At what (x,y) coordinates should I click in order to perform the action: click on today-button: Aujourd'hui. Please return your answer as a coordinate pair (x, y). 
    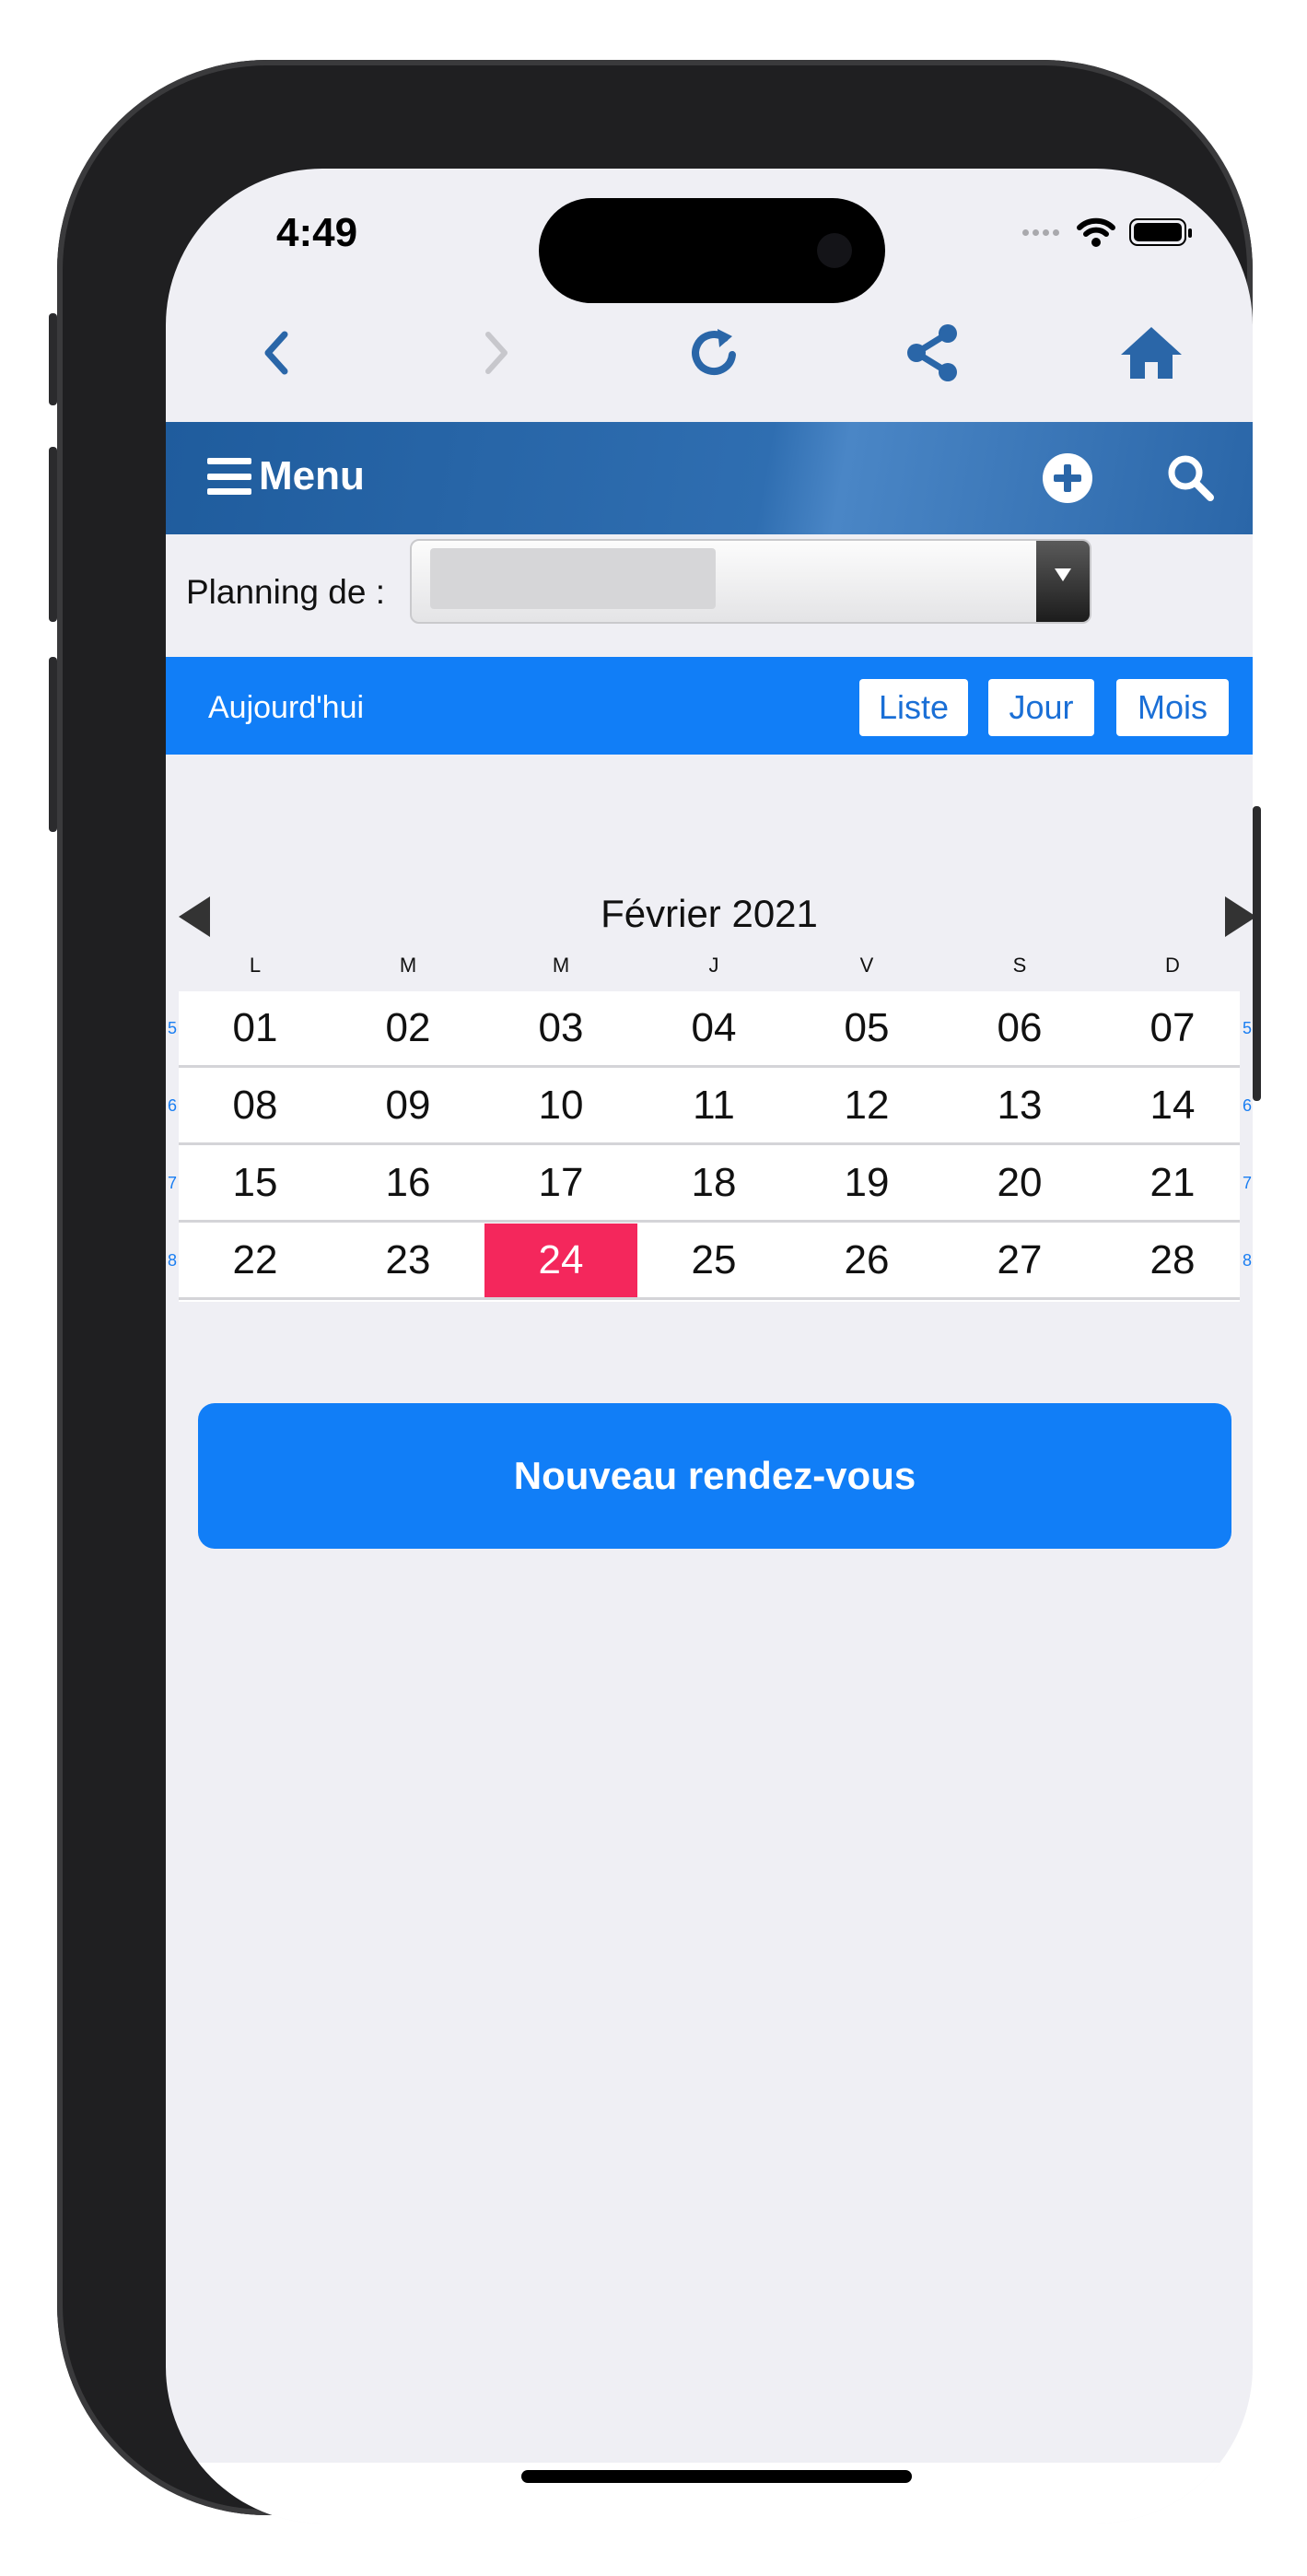
    Looking at the image, I should click on (286, 708).